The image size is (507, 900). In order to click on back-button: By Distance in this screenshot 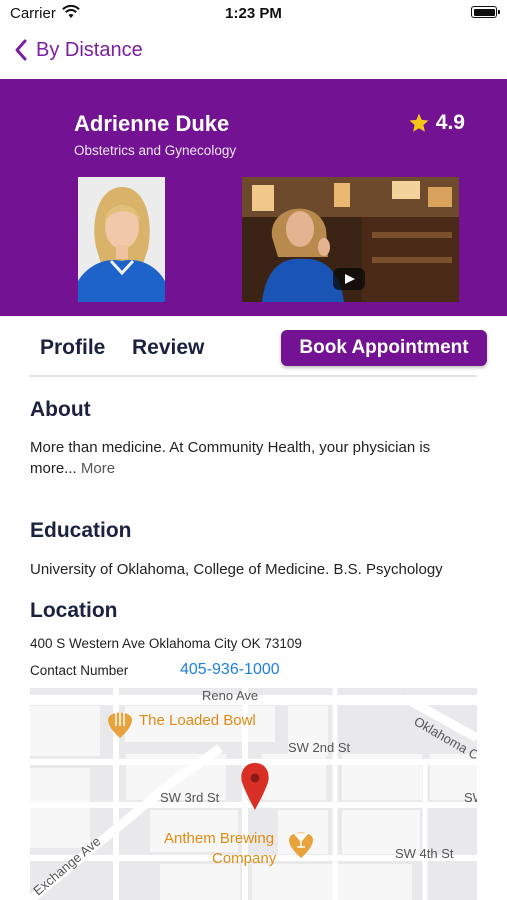, I will do `click(78, 50)`.